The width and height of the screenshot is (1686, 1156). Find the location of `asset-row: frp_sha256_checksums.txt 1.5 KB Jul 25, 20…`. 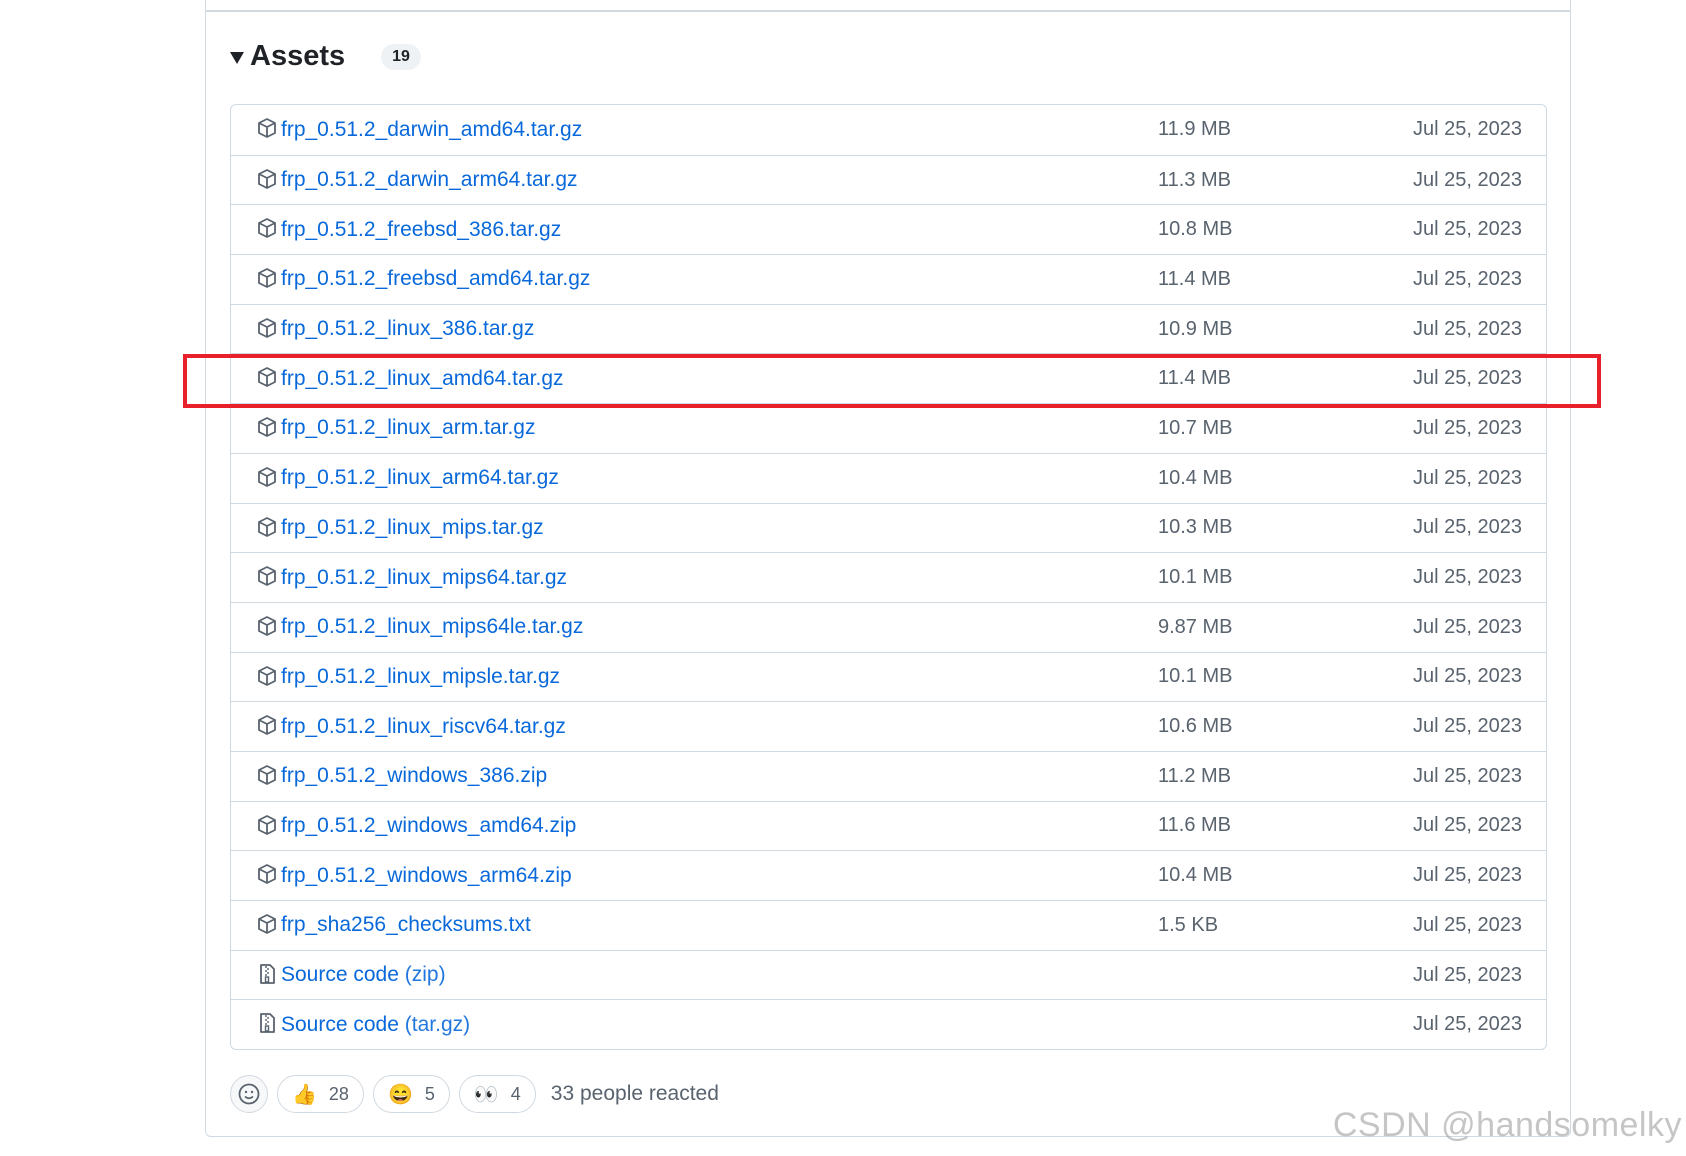

asset-row: frp_sha256_checksums.txt 1.5 KB Jul 25, 20… is located at coordinates (888, 925).